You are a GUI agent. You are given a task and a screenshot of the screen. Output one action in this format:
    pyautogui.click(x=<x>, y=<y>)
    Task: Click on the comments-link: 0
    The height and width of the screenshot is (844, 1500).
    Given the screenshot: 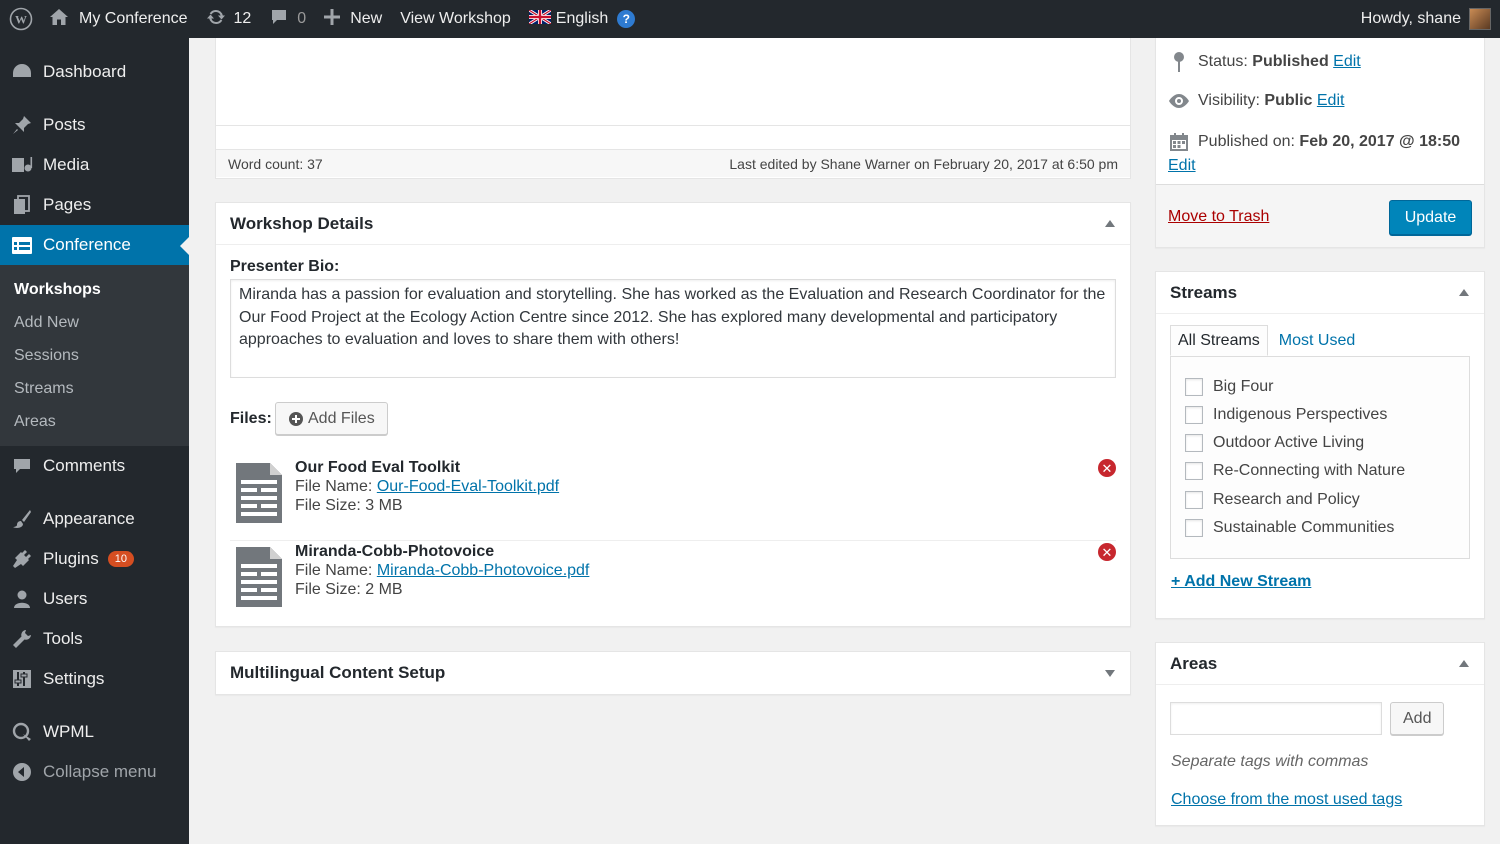 What is the action you would take?
    pyautogui.click(x=287, y=19)
    